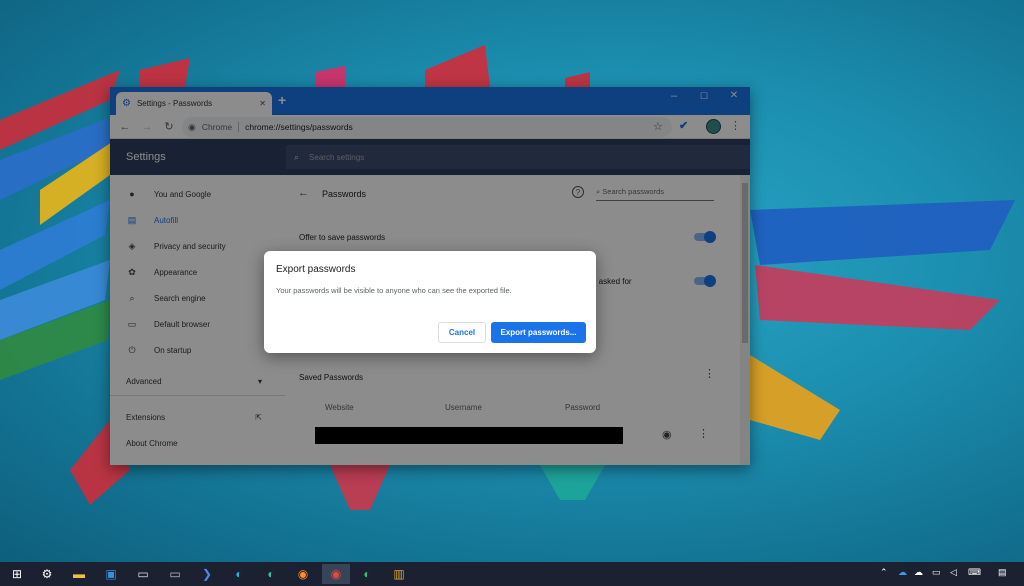 The height and width of the screenshot is (586, 1024). What do you see at coordinates (17, 574) in the screenshot?
I see `start-windows-icon: ⊞` at bounding box center [17, 574].